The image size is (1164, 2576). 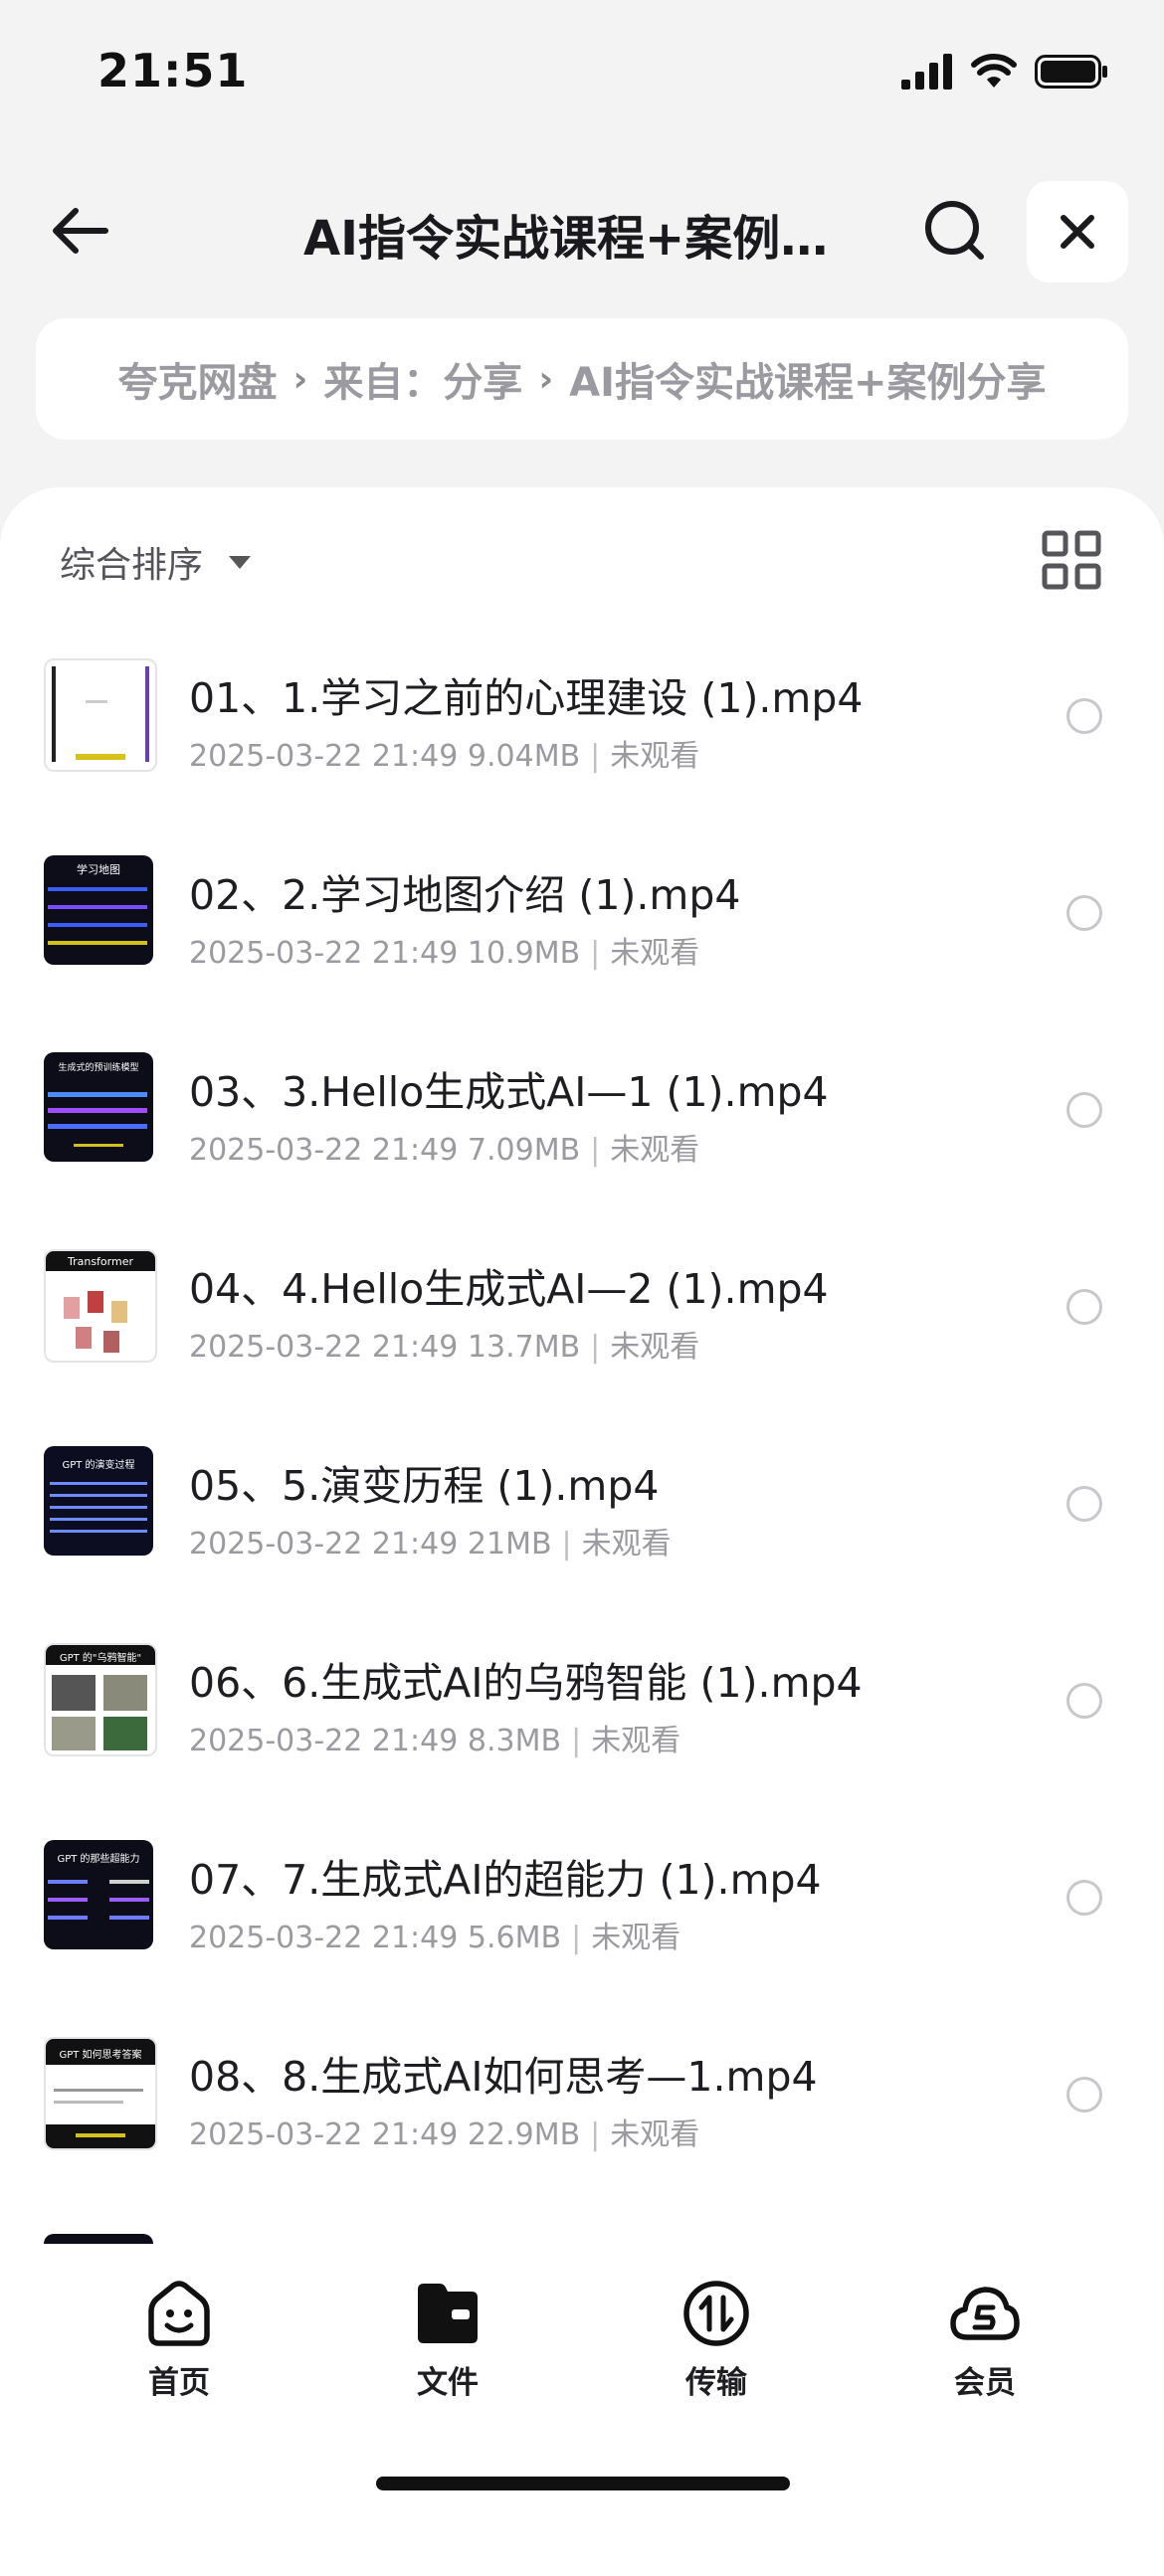 What do you see at coordinates (505, 1880) in the screenshot?
I see `file-name: 07、7.生成式AI的超能力 (1).mp4` at bounding box center [505, 1880].